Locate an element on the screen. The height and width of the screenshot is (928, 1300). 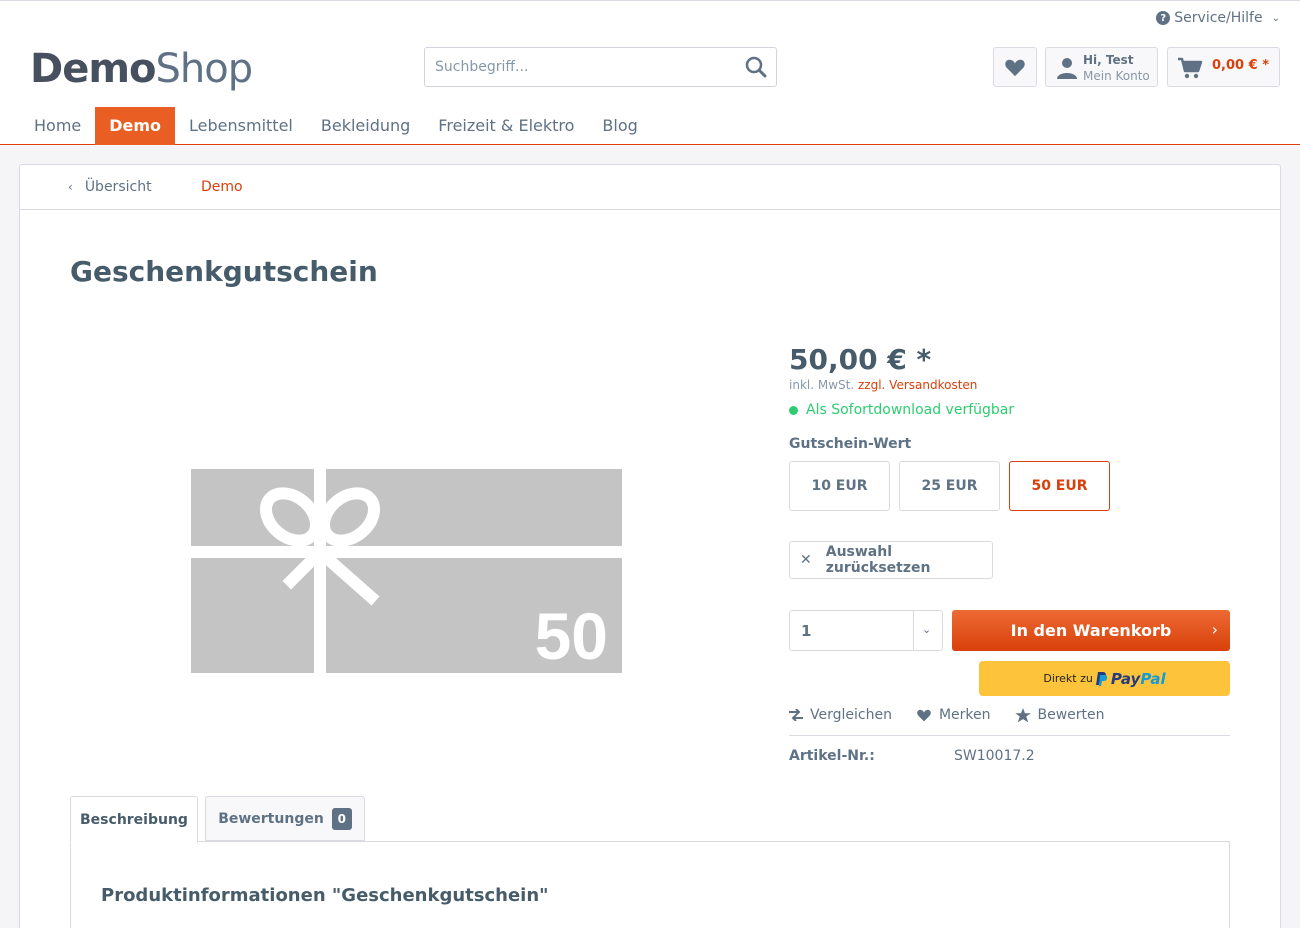
article-number-label: Artikel-Nr.: is located at coordinates (832, 756).